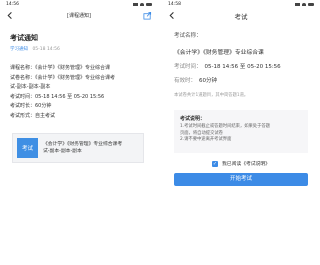 This screenshot has height=265, width=320. What do you see at coordinates (211, 95) in the screenshot?
I see `exam-hint: 本试卷共计1道题目，其中简答题1道。` at bounding box center [211, 95].